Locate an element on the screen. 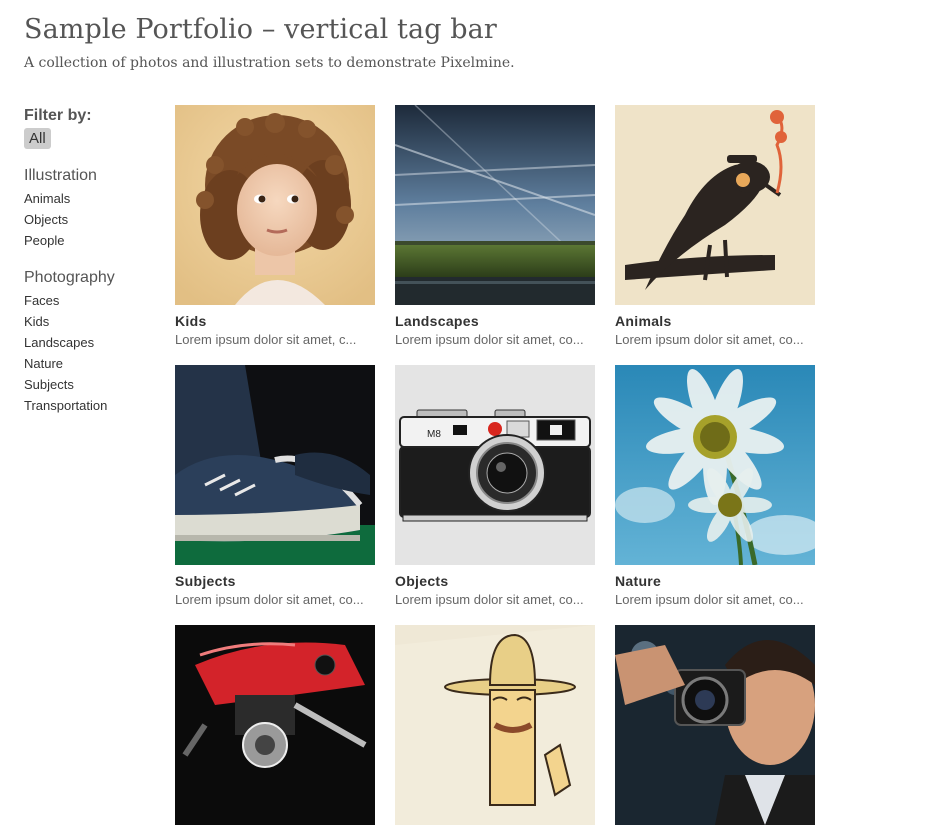 This screenshot has height=825, width=929. portfolio-card-photographer is located at coordinates (715, 725).